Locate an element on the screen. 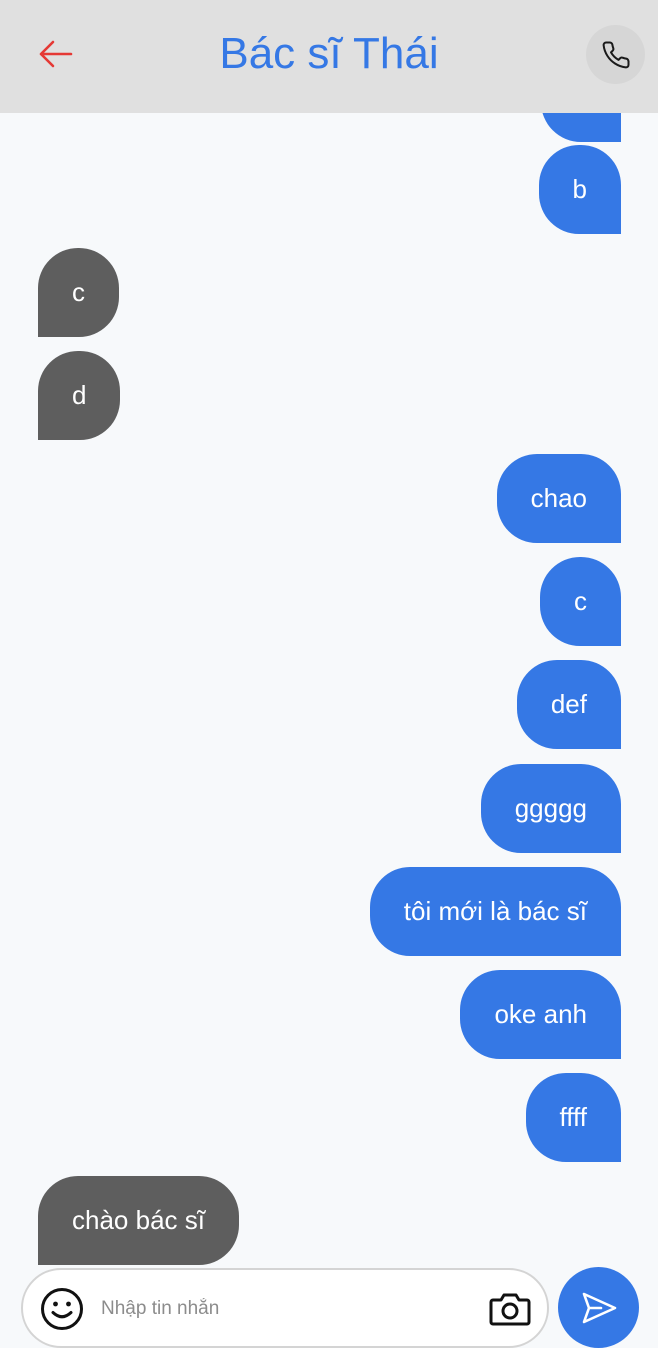  chat-header: Bác sĩ Thái is located at coordinates (329, 56).